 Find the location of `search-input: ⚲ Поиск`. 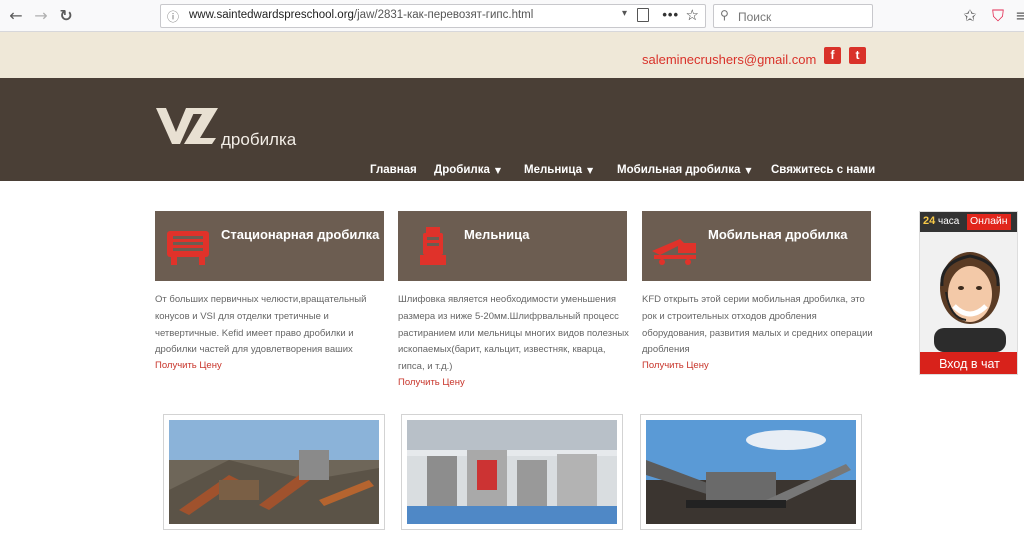

search-input: ⚲ Поиск is located at coordinates (793, 16).